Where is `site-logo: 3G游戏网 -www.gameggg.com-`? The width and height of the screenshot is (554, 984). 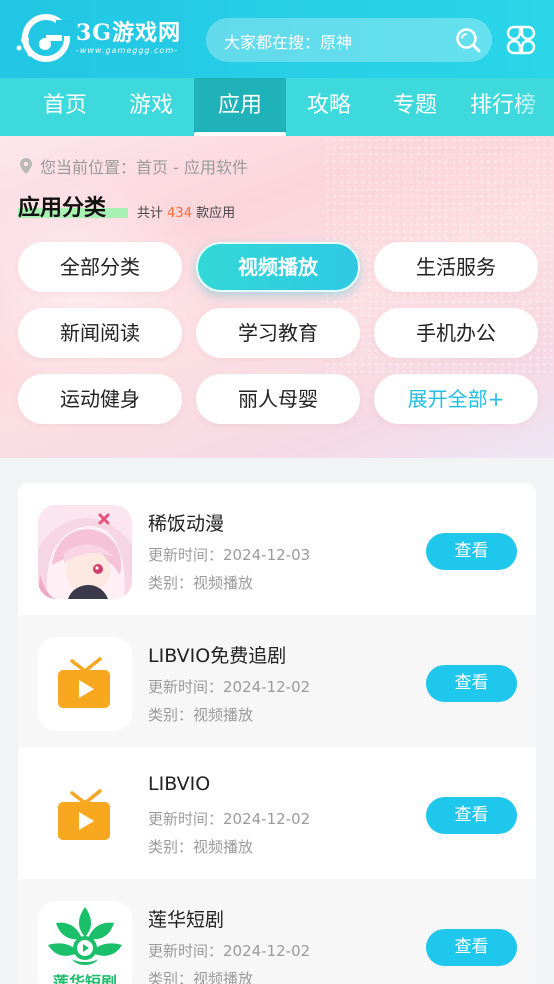 site-logo: 3G游戏网 -www.gameggg.com- is located at coordinates (98, 38).